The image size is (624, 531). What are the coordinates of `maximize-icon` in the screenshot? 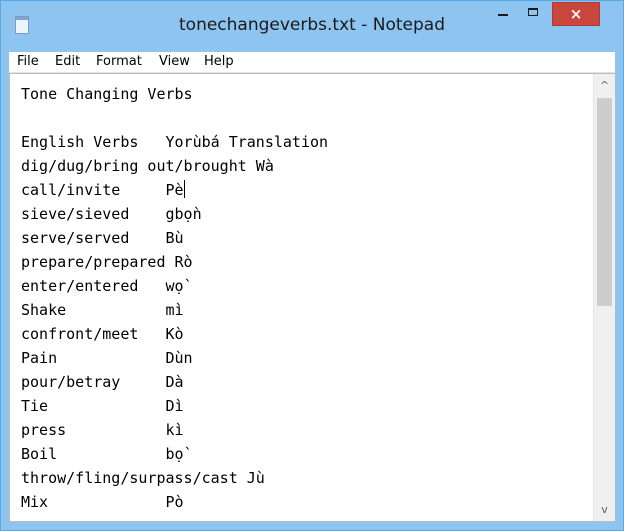 It's located at (533, 12).